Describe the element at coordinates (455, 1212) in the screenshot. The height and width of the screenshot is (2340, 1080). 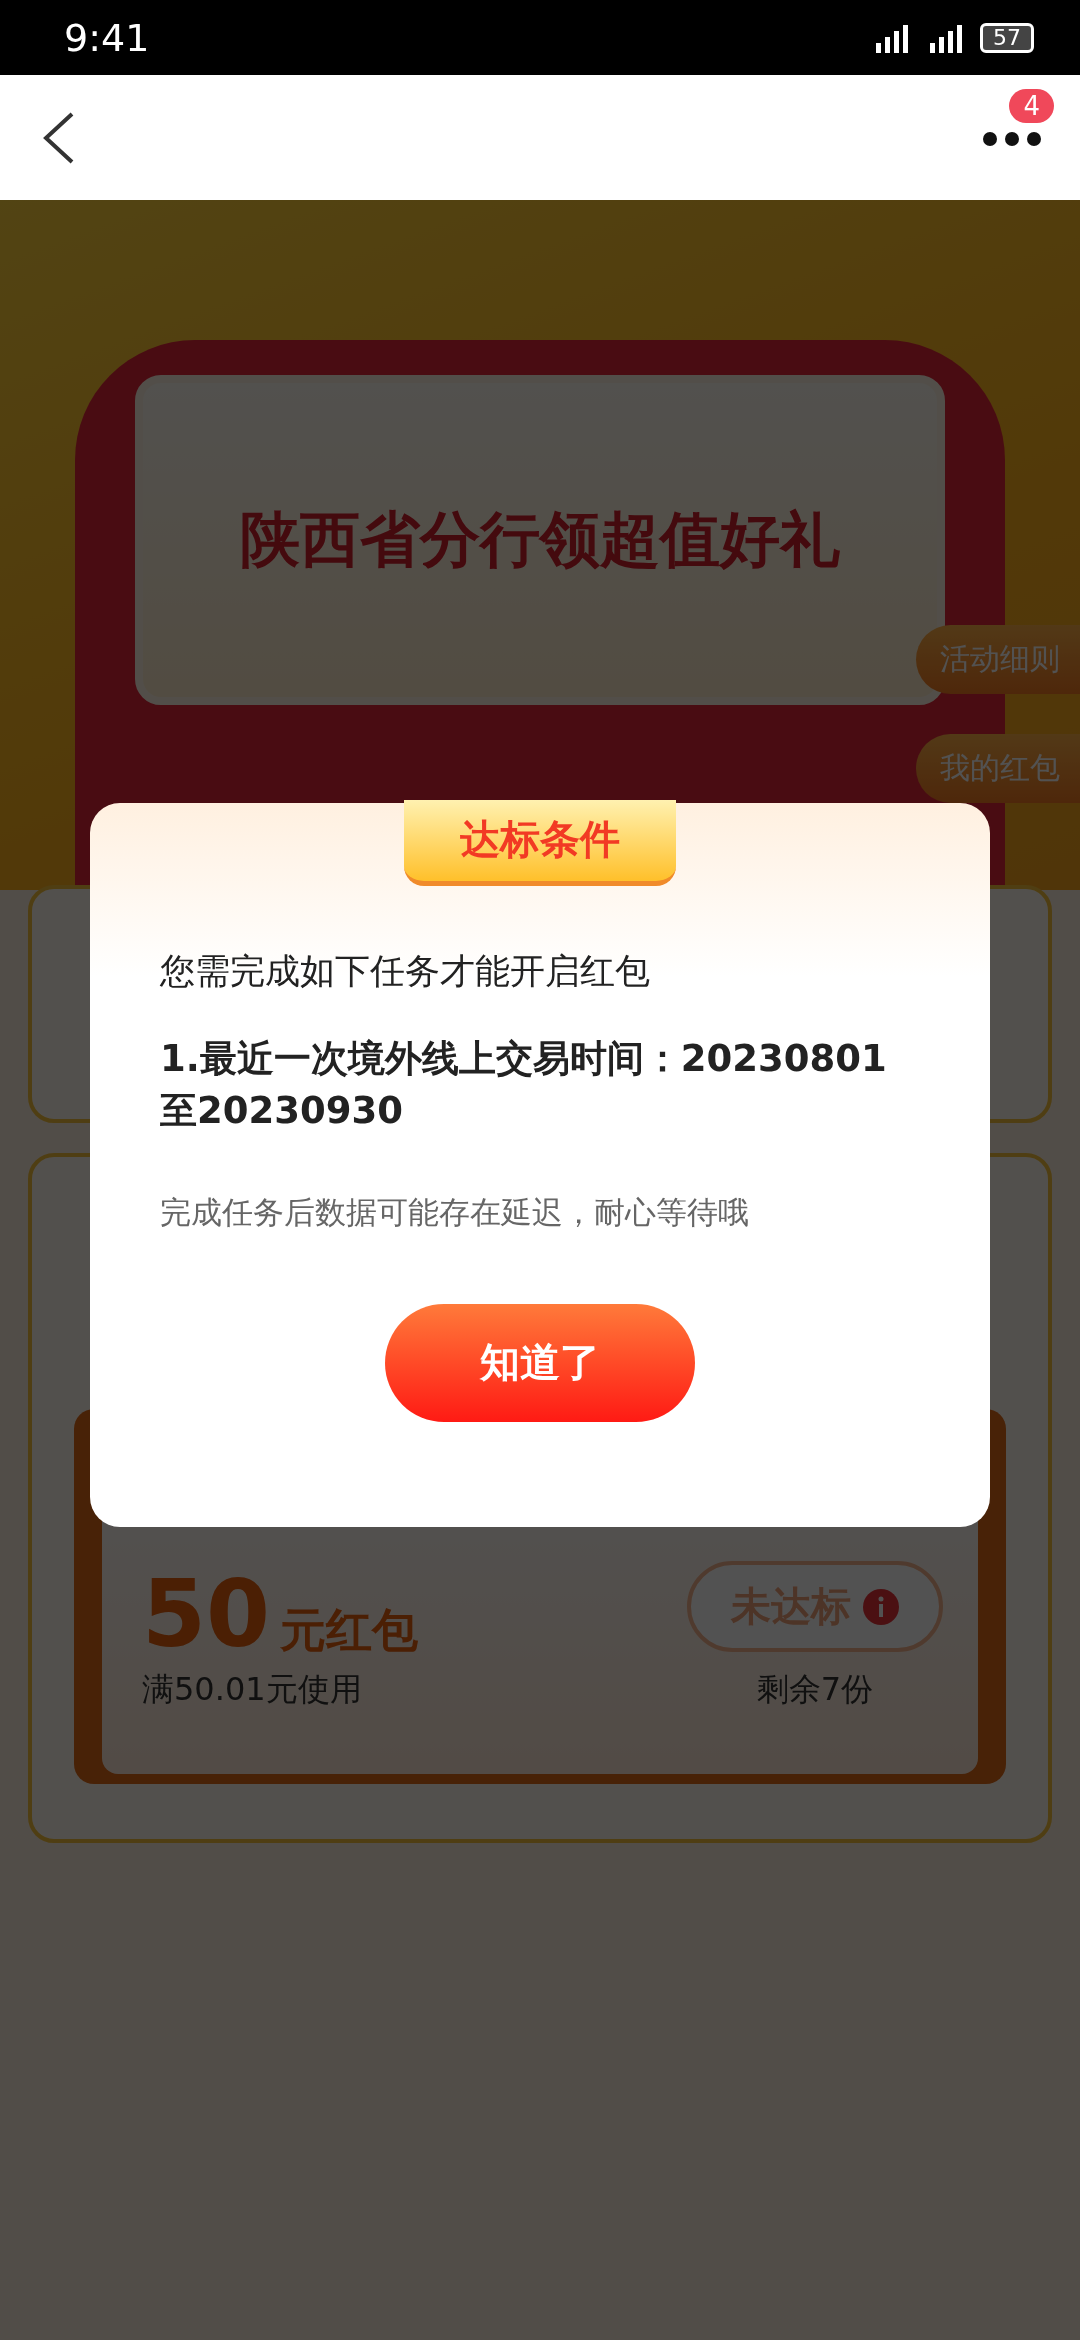
I see `dialog-note: 完成任务后数据可能存在延迟，耐心等待哦` at that location.